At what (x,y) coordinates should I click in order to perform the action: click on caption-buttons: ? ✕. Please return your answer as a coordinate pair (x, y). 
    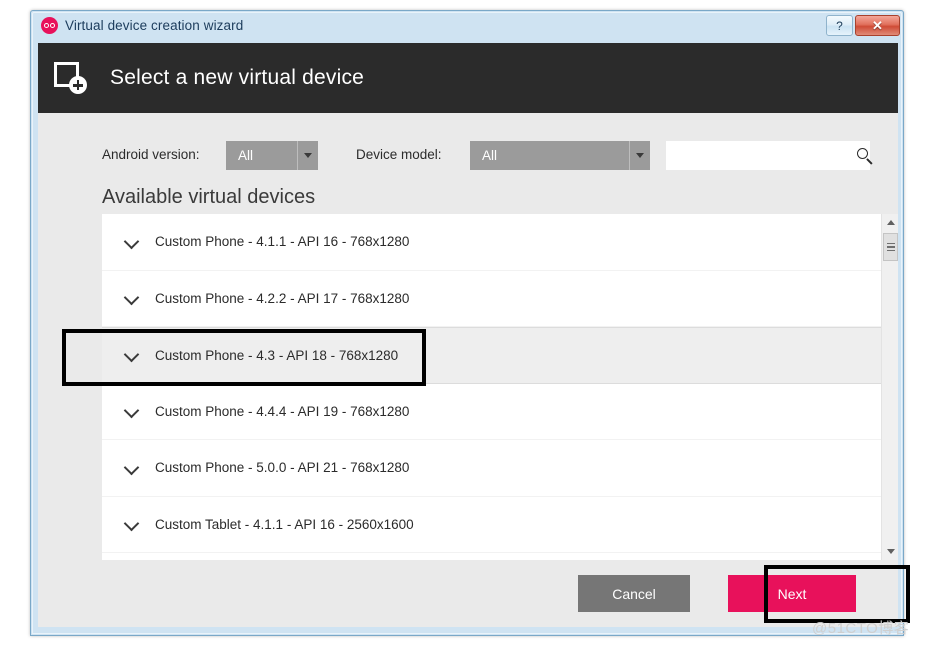
    Looking at the image, I should click on (863, 25).